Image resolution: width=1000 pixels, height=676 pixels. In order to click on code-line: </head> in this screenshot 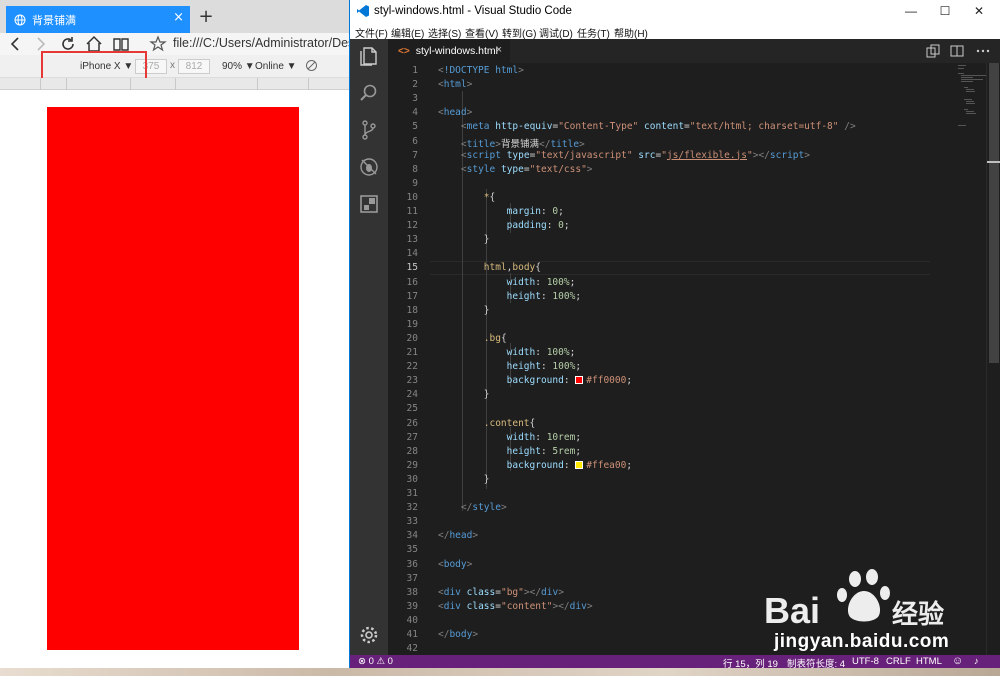, I will do `click(458, 535)`.